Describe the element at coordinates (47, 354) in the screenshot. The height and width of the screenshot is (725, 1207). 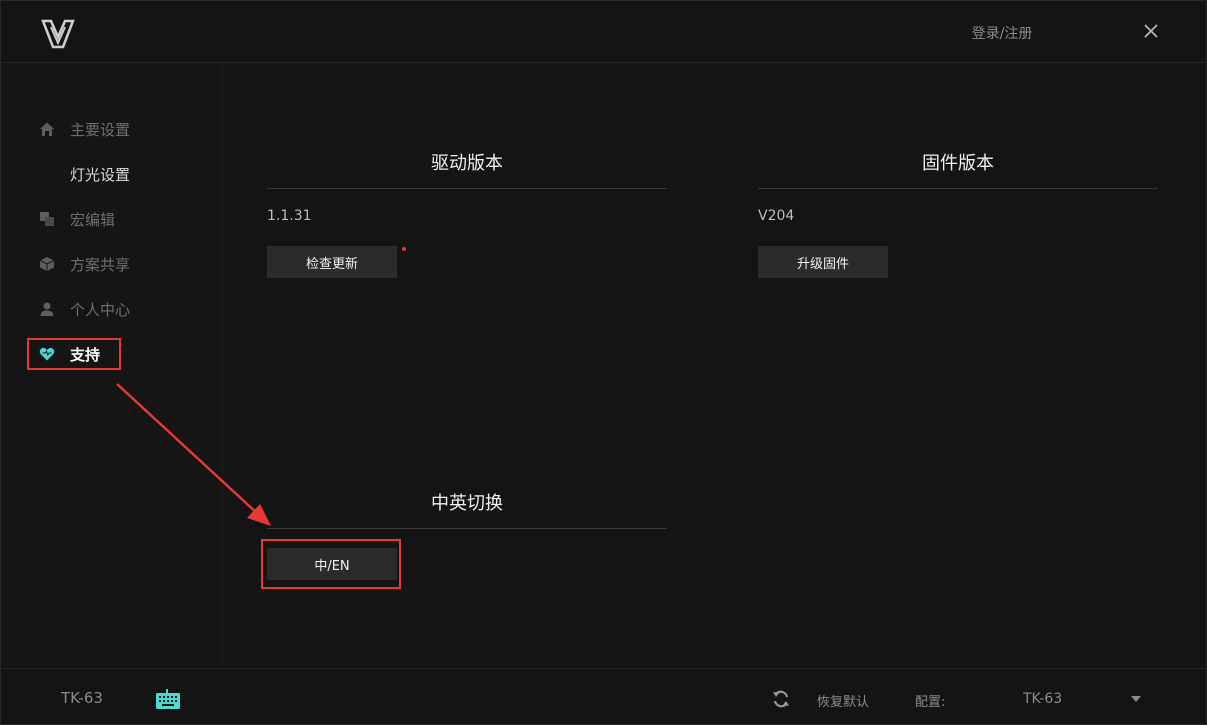
I see `heart-icon` at that location.